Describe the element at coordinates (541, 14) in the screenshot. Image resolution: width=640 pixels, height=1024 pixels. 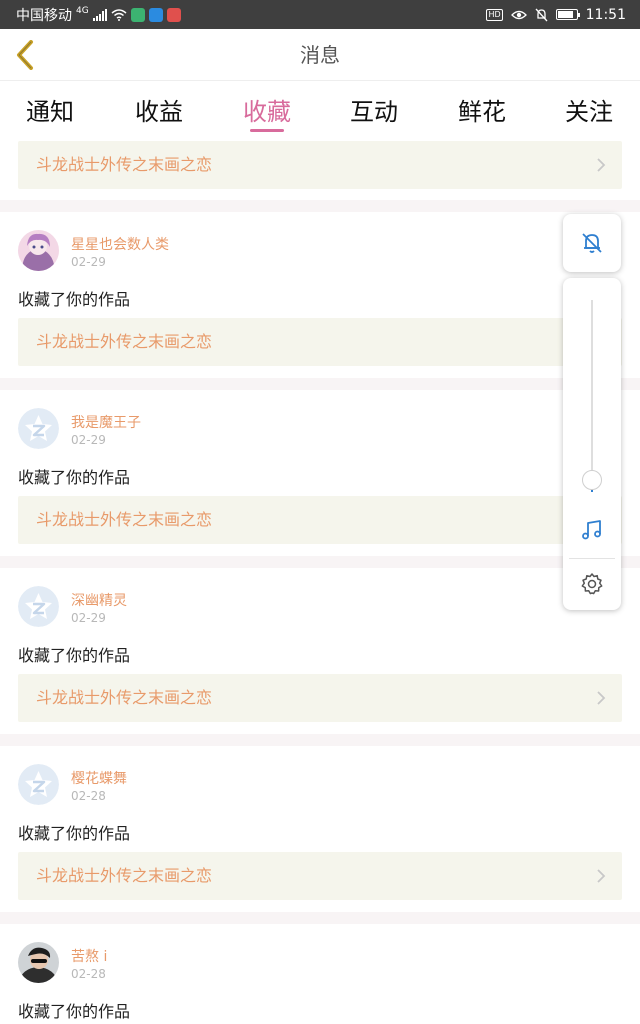
I see `mute-bell-icon` at that location.